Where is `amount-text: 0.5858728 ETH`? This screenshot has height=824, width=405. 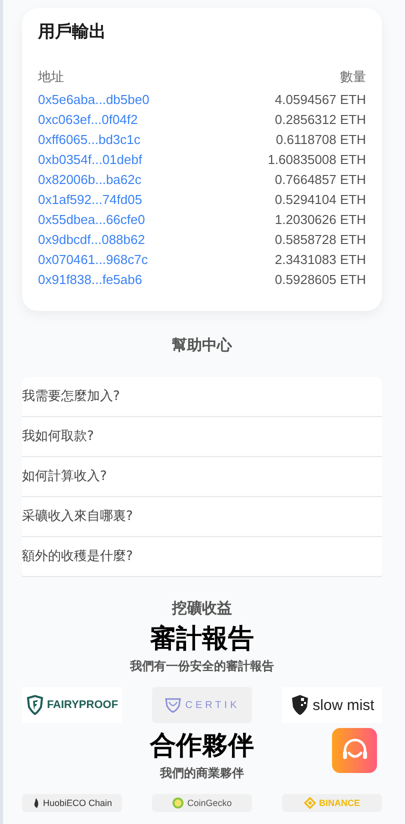 amount-text: 0.5858728 ETH is located at coordinates (320, 239).